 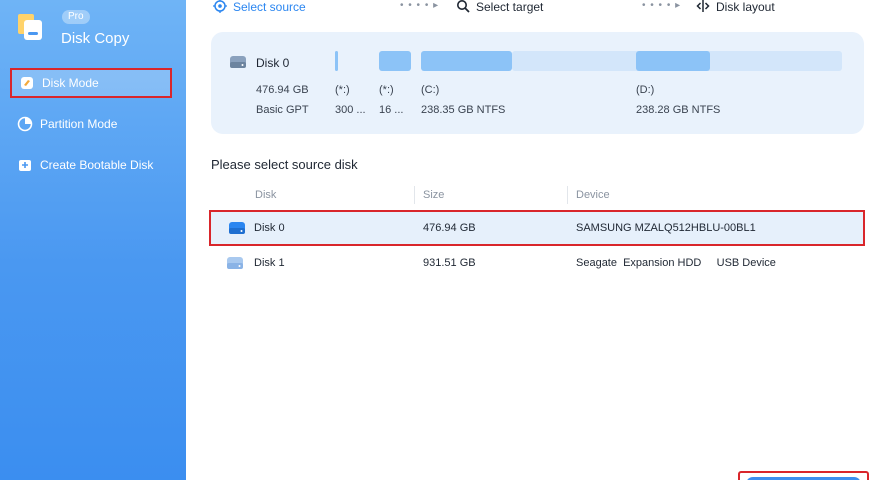 What do you see at coordinates (666, 228) in the screenshot?
I see `row-device: SAMSUNG MZALQ512HBLU-00BL1` at bounding box center [666, 228].